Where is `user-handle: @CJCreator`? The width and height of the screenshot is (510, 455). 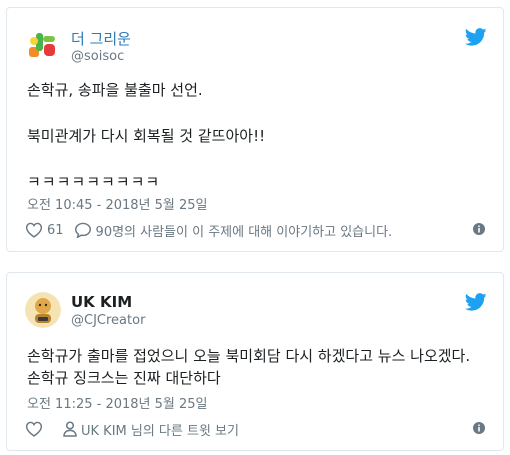 user-handle: @CJCreator is located at coordinates (108, 320).